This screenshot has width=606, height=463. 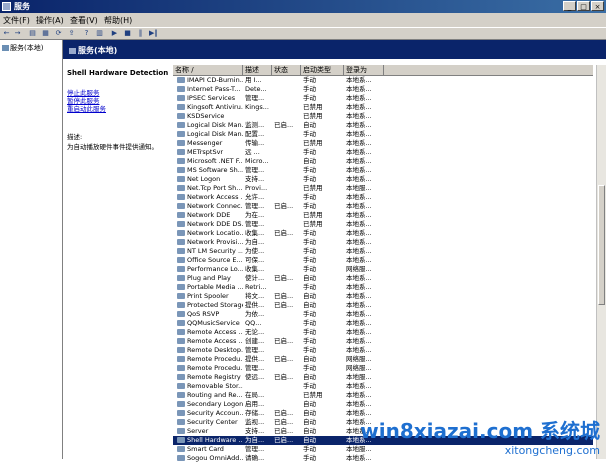 I want to click on restart-service-link: 重启动此服务, so click(x=86, y=109).